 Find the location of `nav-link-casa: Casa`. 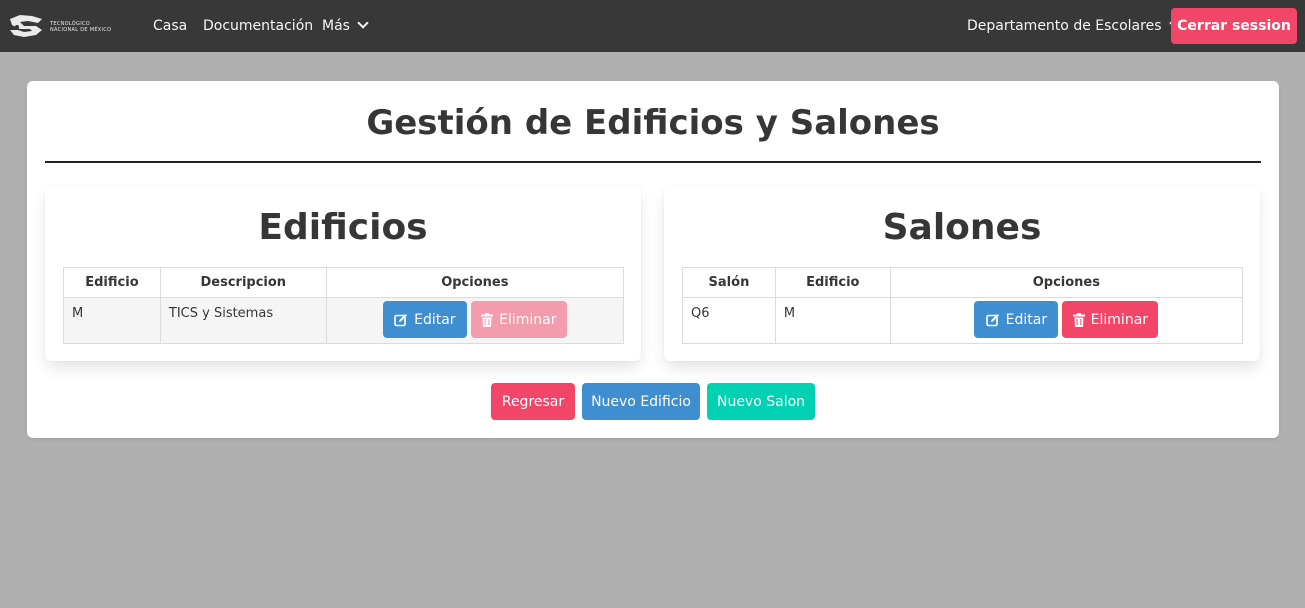

nav-link-casa: Casa is located at coordinates (170, 26).